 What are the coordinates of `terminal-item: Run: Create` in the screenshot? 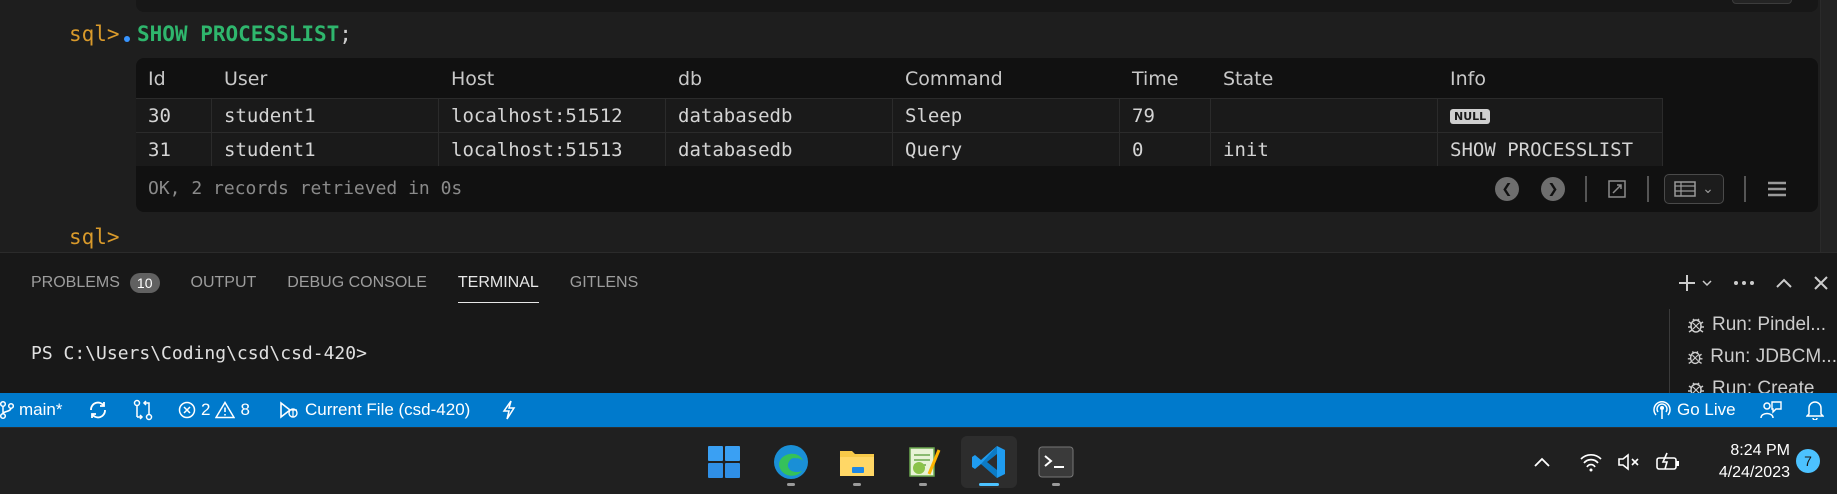 It's located at (1753, 383).